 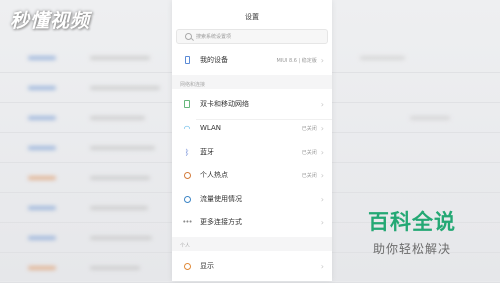 What do you see at coordinates (187, 128) in the screenshot?
I see `wifi-icon: ◠` at bounding box center [187, 128].